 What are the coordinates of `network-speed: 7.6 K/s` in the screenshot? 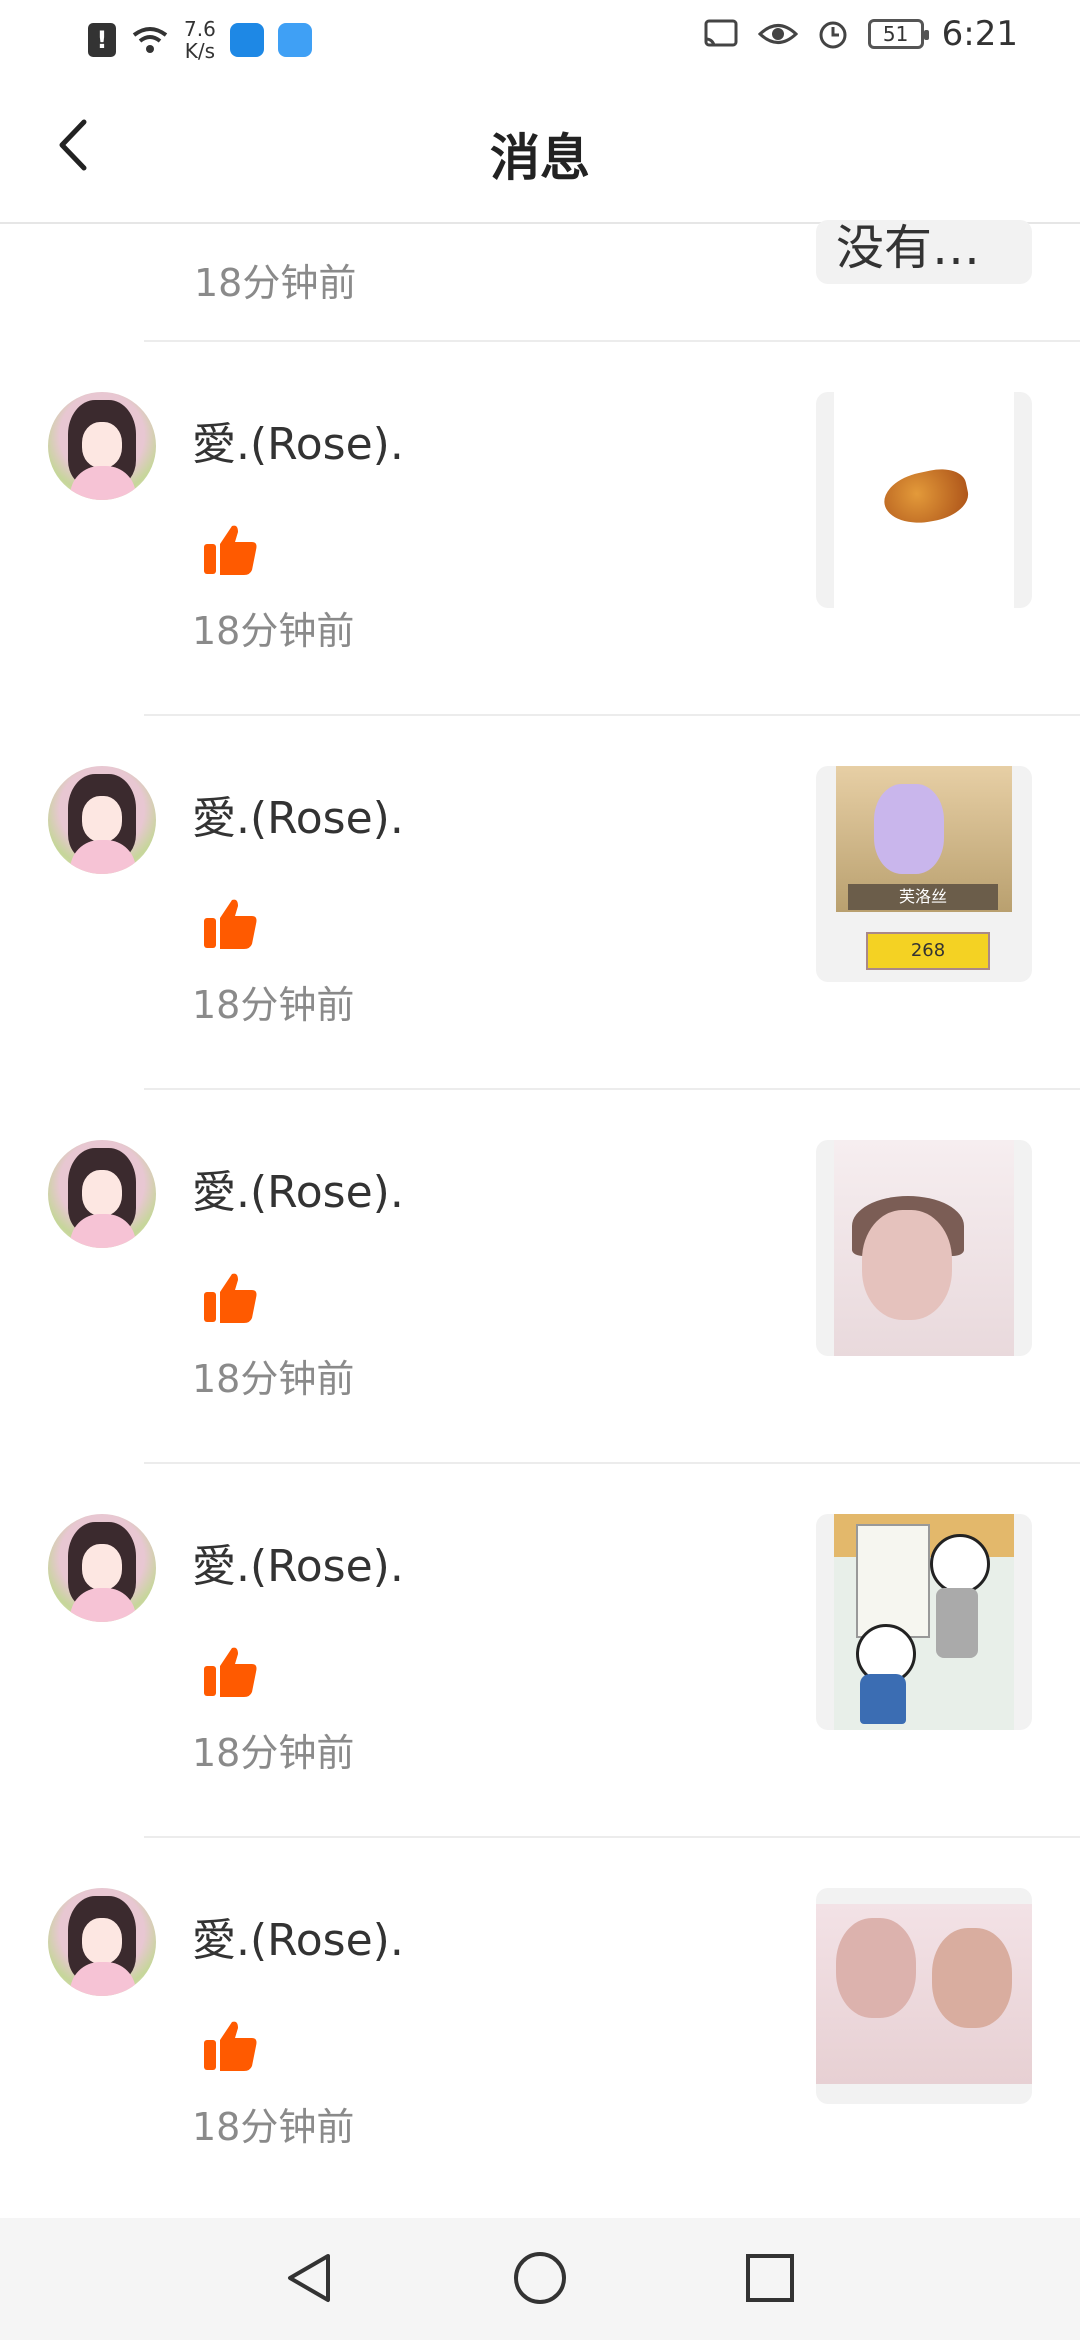 It's located at (200, 40).